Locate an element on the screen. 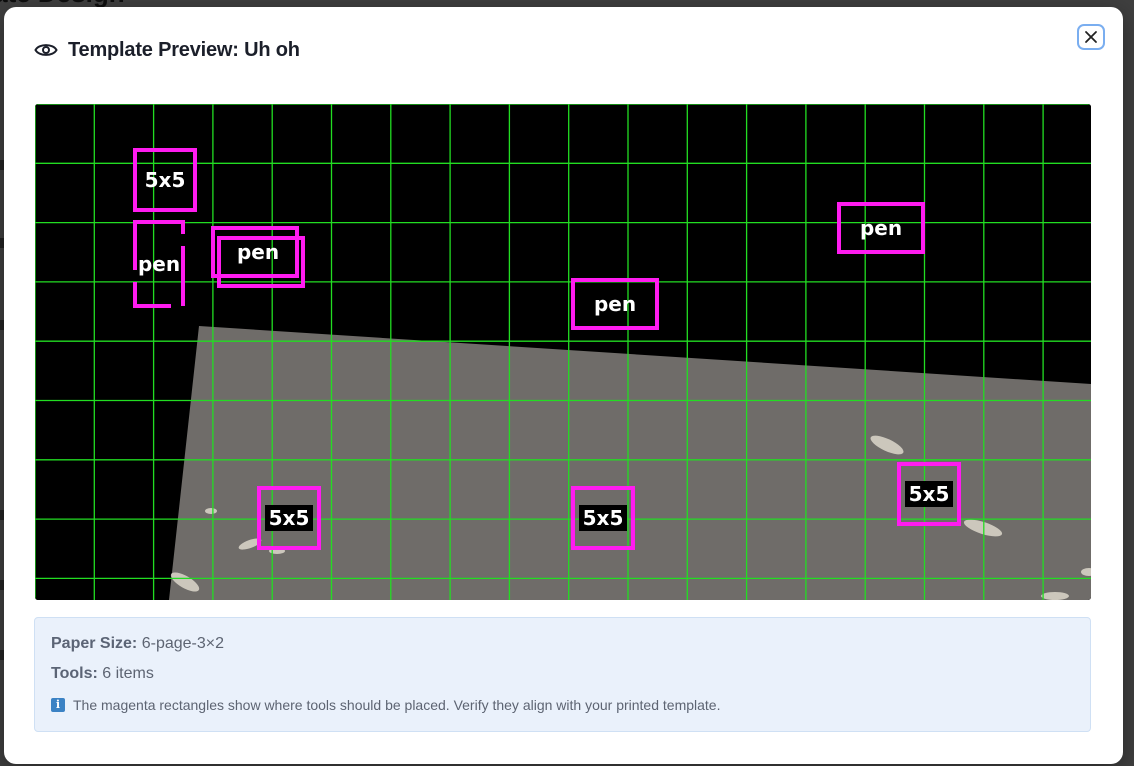 The image size is (1134, 766). modal-title: Template Preview: Uh oh is located at coordinates (184, 49).